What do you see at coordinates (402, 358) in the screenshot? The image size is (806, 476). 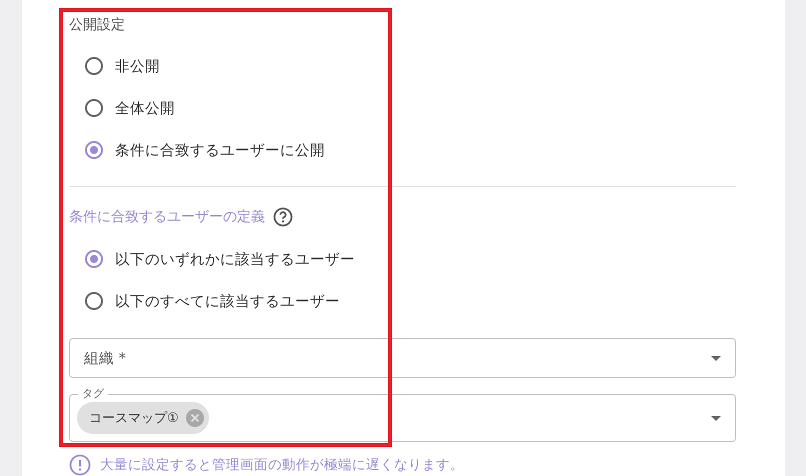 I see `organization-select: 組織 *` at bounding box center [402, 358].